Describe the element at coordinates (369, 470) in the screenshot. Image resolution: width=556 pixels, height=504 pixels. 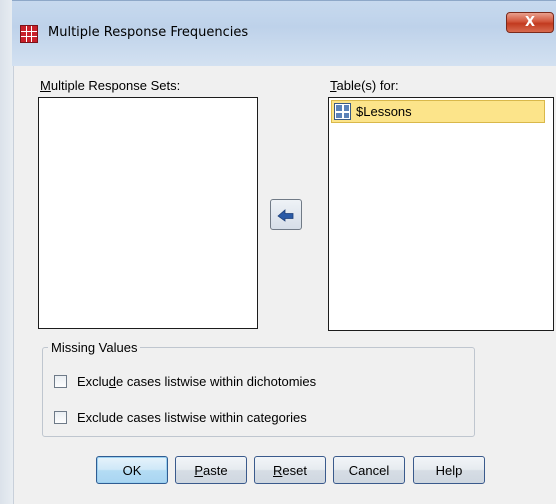
I see `cancel-button: Cancel` at that location.